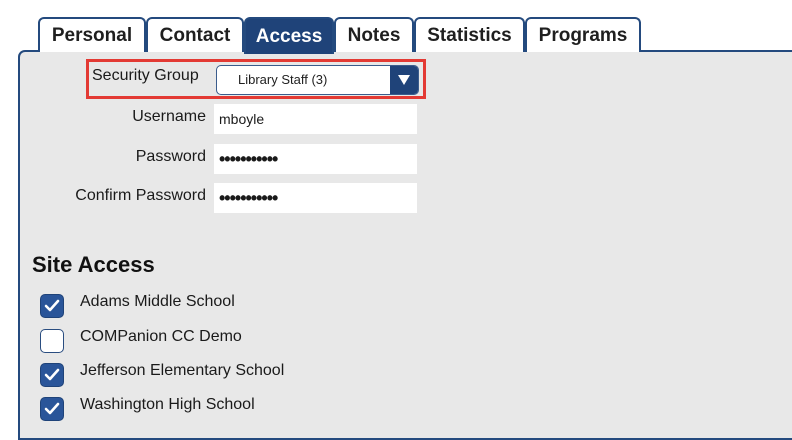  I want to click on security-group-value: Library Staff (3), so click(283, 79).